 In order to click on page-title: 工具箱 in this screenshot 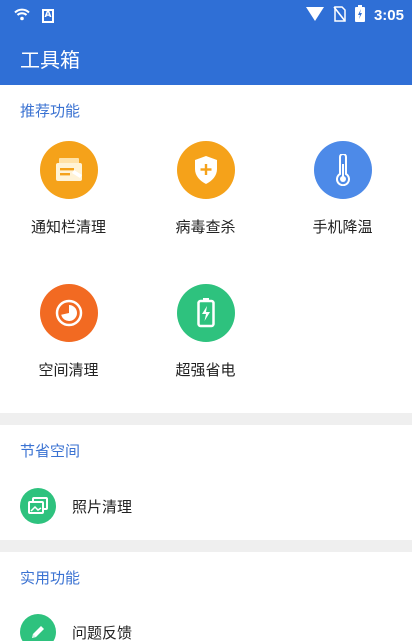, I will do `click(50, 60)`.